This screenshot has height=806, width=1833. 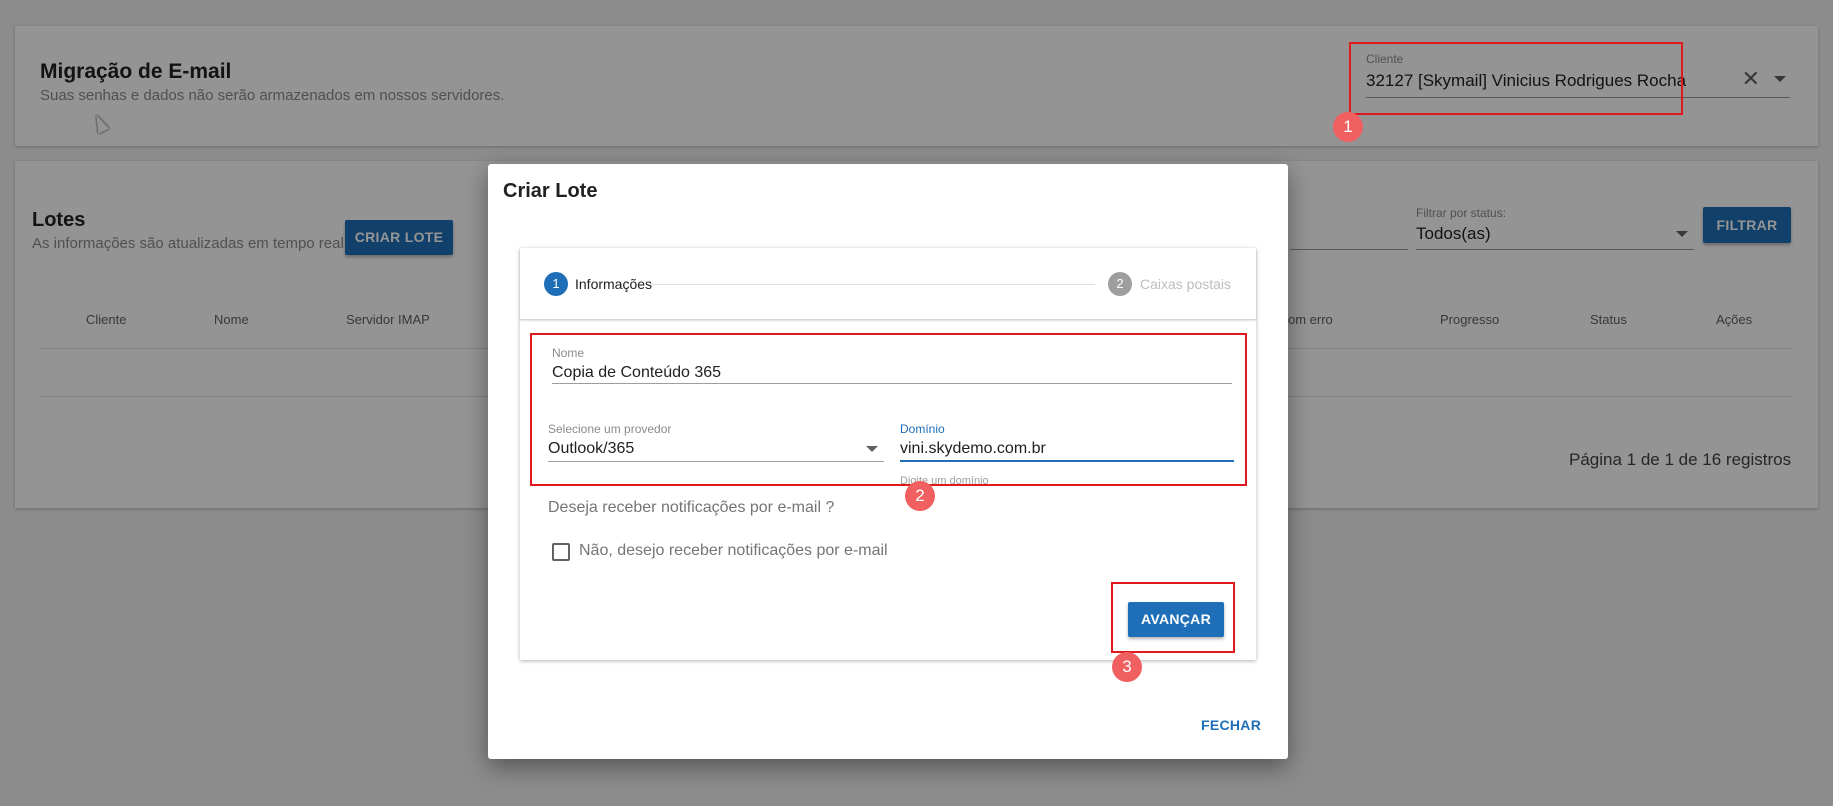 I want to click on annotation-badge-3: 3, so click(x=1127, y=667).